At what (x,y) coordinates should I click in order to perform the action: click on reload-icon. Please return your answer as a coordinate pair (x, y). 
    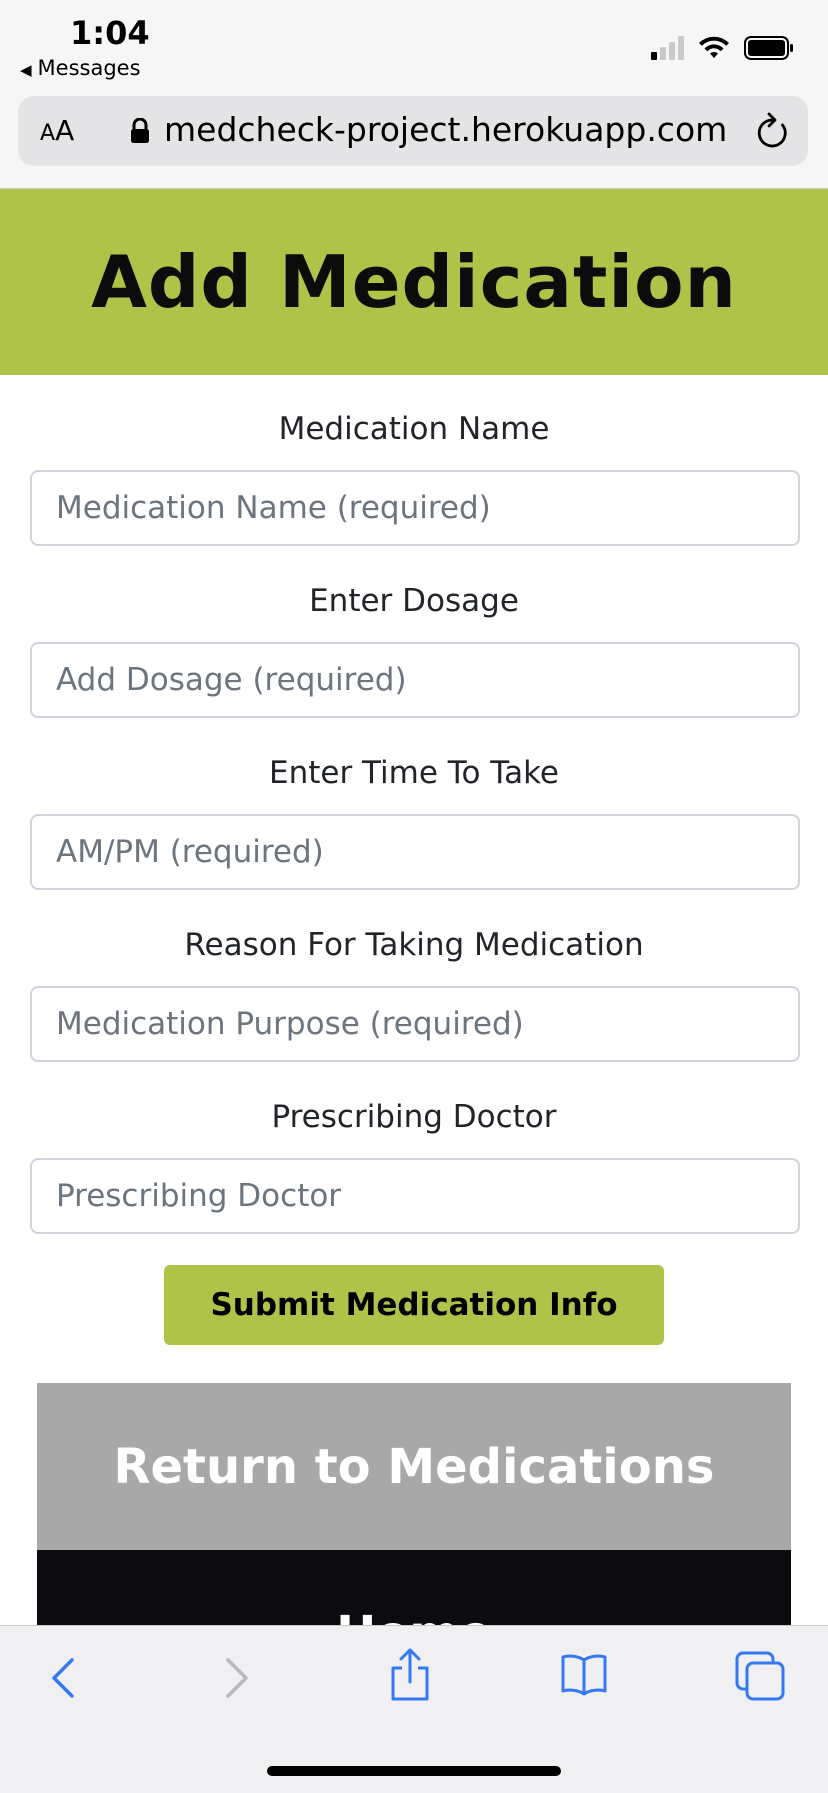
    Looking at the image, I should click on (772, 131).